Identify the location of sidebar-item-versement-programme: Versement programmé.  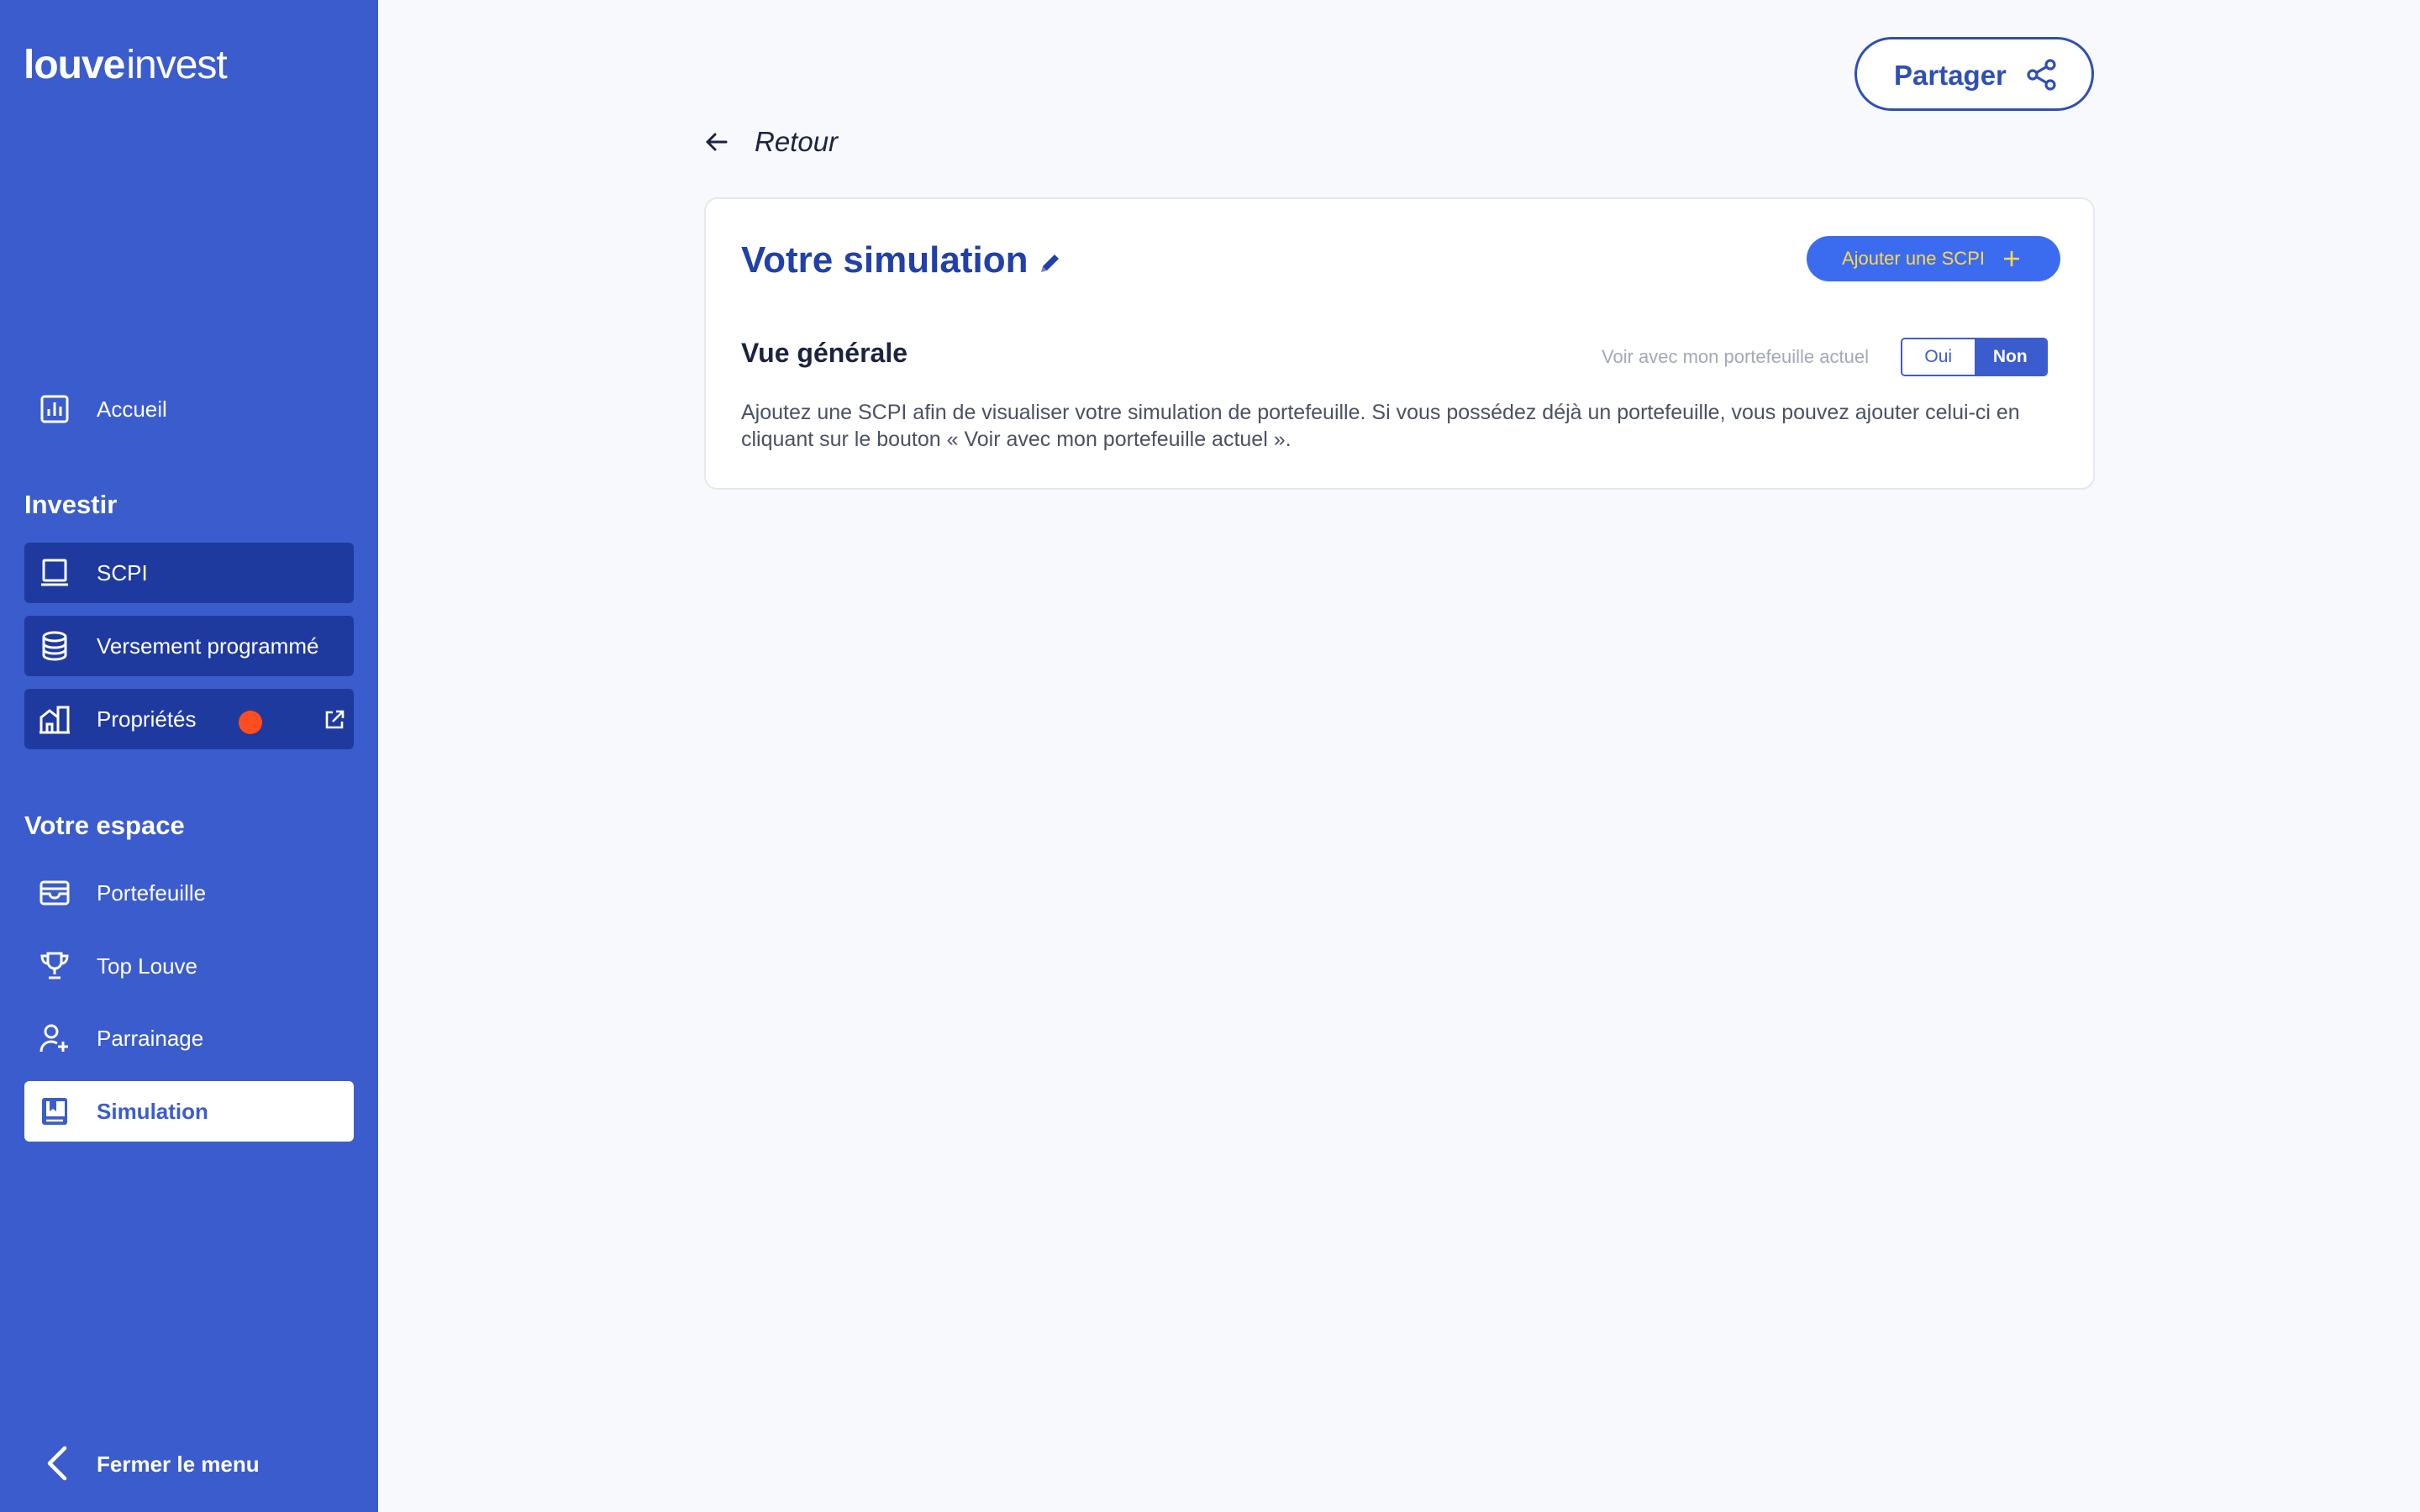
(189, 646).